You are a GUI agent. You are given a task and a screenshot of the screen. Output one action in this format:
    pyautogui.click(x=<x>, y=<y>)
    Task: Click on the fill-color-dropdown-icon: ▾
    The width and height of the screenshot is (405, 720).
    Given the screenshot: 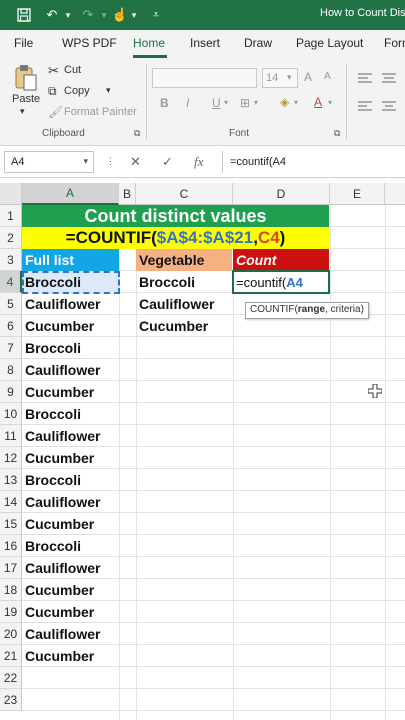 What is the action you would take?
    pyautogui.click(x=296, y=102)
    